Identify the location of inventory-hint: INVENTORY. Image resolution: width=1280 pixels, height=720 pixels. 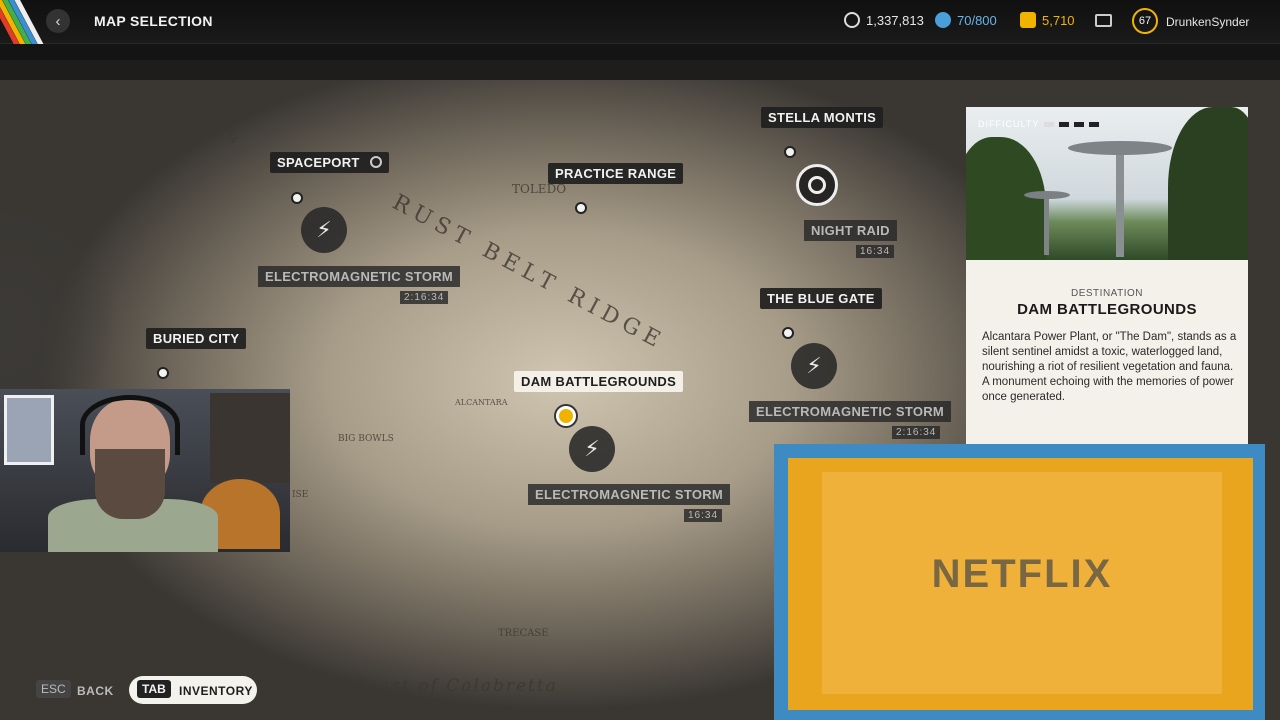
(216, 691).